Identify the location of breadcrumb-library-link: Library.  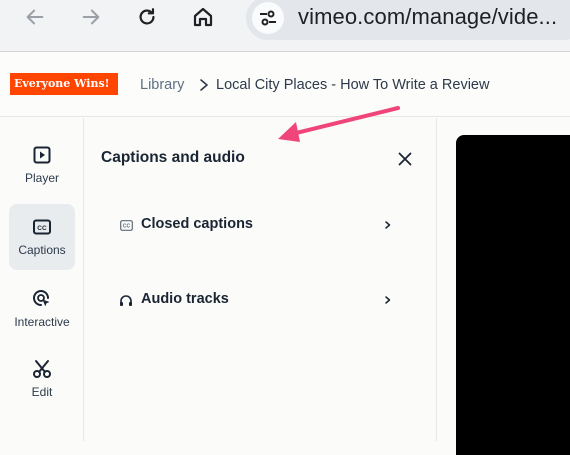
(162, 85).